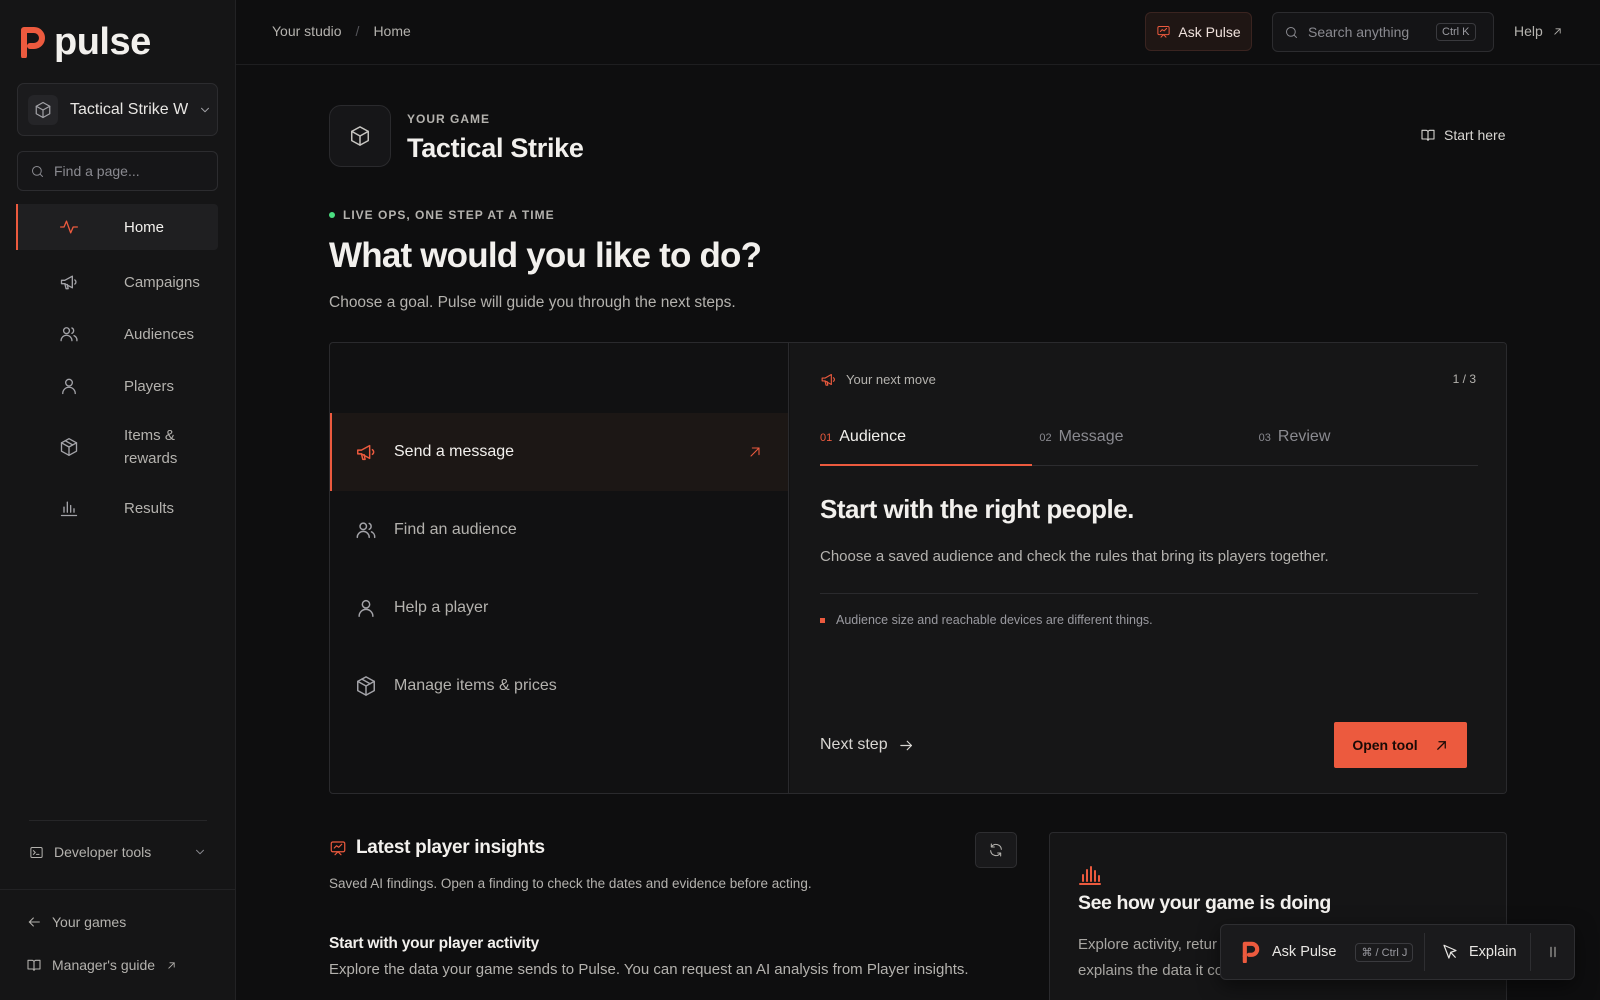  Describe the element at coordinates (159, 334) in the screenshot. I see `sidebar-item-label: Audiences` at that location.